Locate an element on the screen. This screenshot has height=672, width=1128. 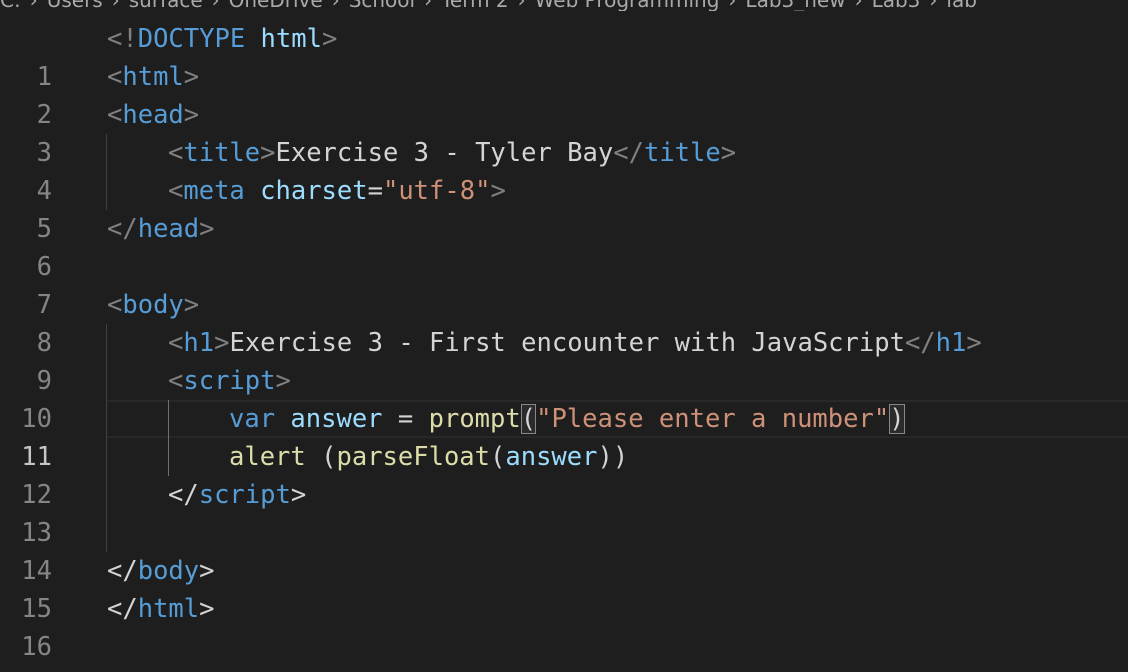
code-line: 15 </body> is located at coordinates (564, 588).